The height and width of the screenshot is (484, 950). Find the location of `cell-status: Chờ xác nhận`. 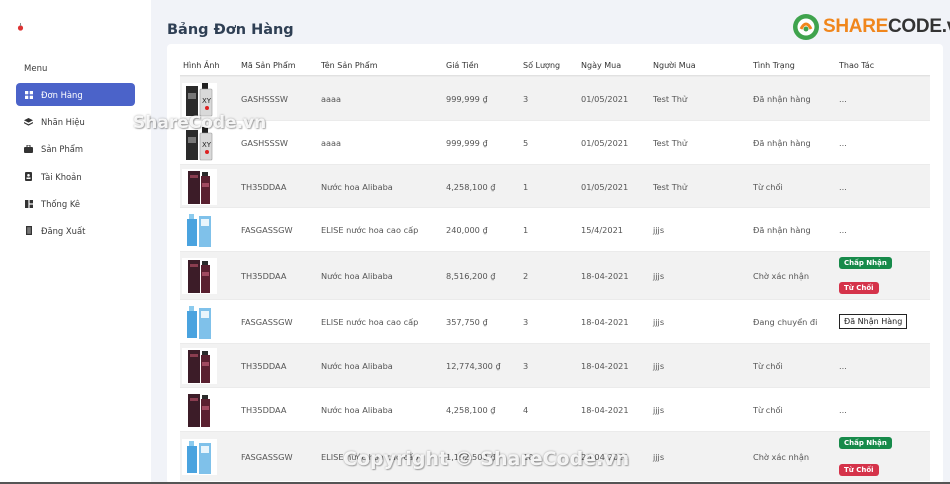

cell-status: Chờ xác nhận is located at coordinates (781, 276).